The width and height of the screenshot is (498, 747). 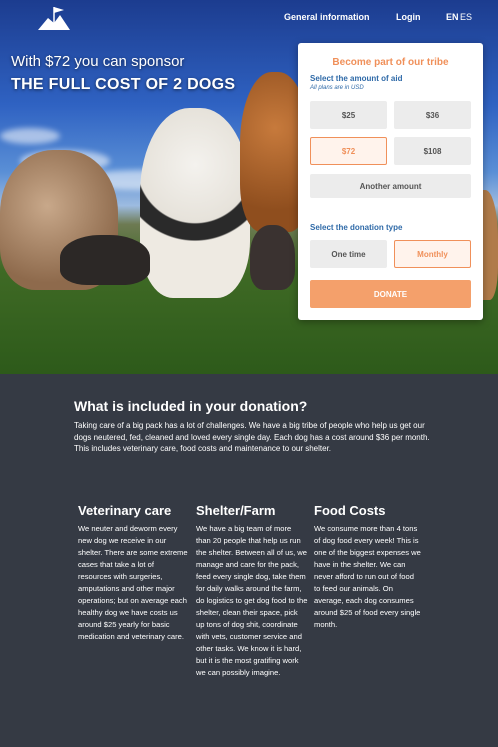 What do you see at coordinates (125, 510) in the screenshot?
I see `column-title: Veterinary care` at bounding box center [125, 510].